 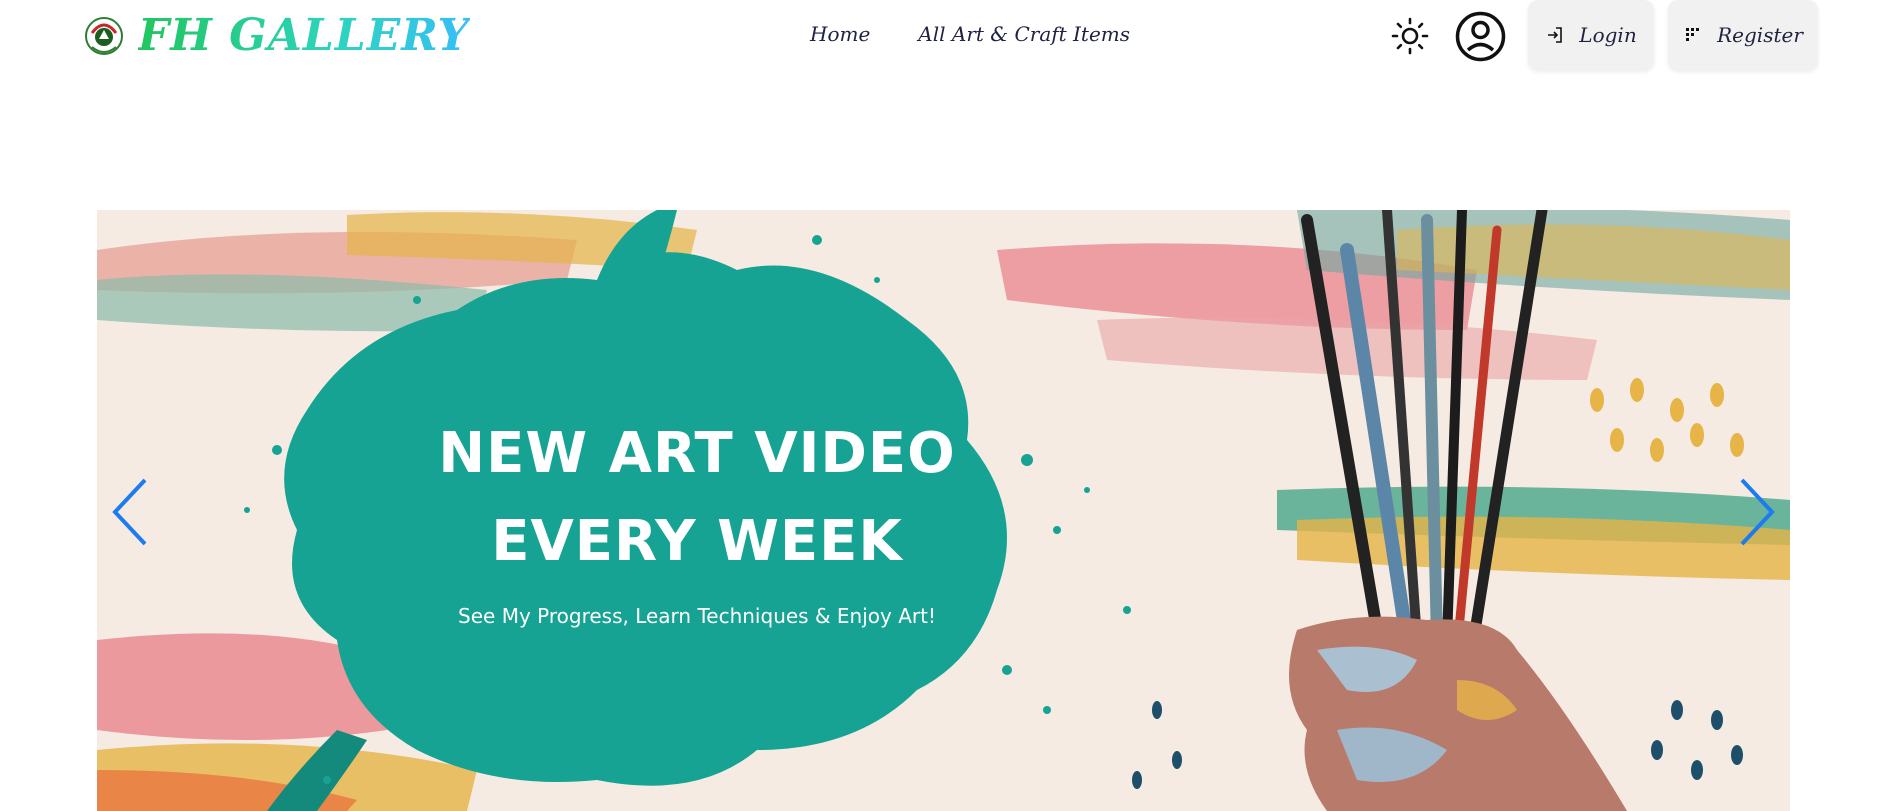 I want to click on nav-link-home: Home, so click(x=840, y=34).